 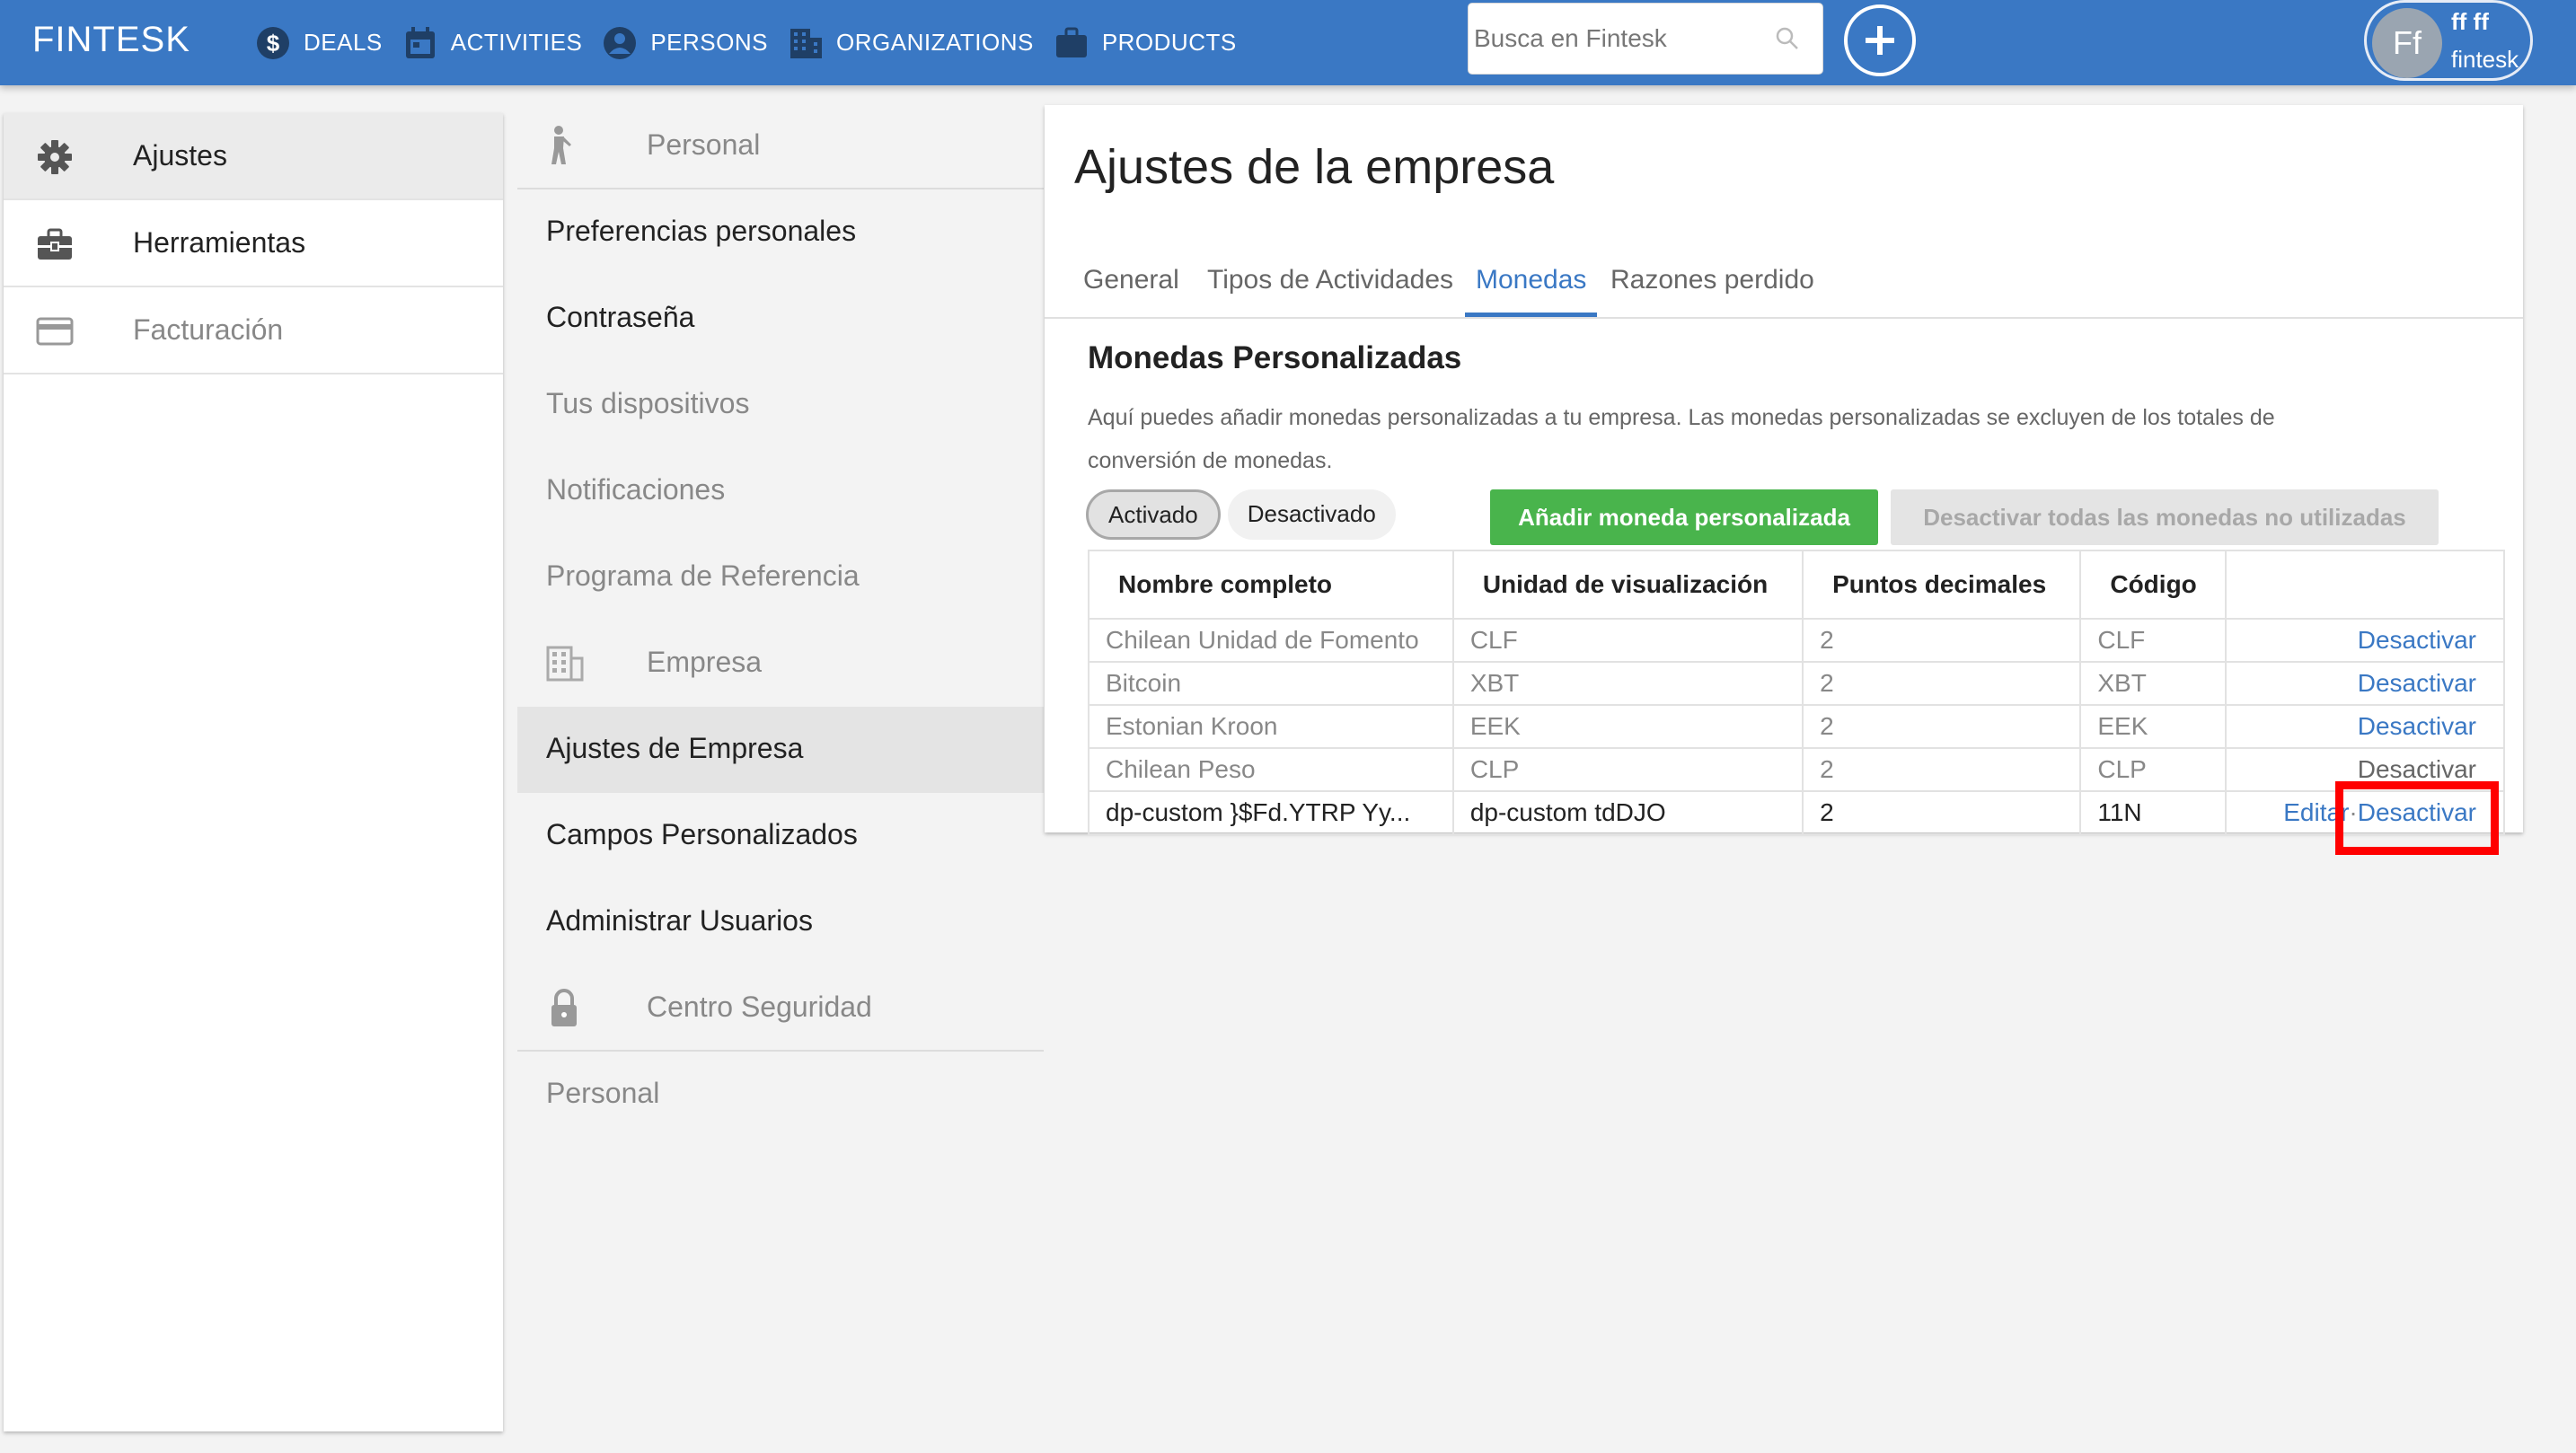 I want to click on cell-name: Estonian Kroon, so click(x=1271, y=727).